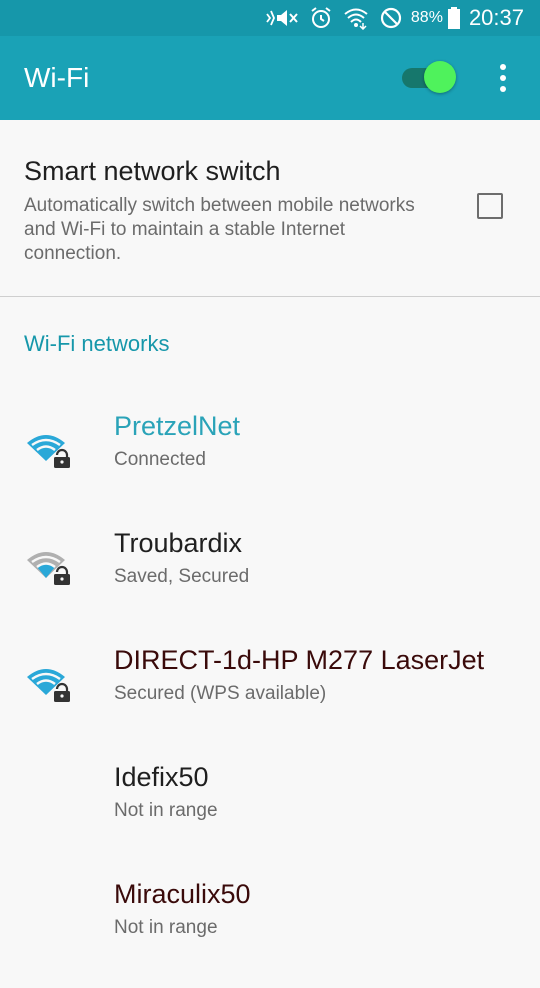 This screenshot has height=988, width=540. What do you see at coordinates (454, 18) in the screenshot?
I see `battery-icon` at bounding box center [454, 18].